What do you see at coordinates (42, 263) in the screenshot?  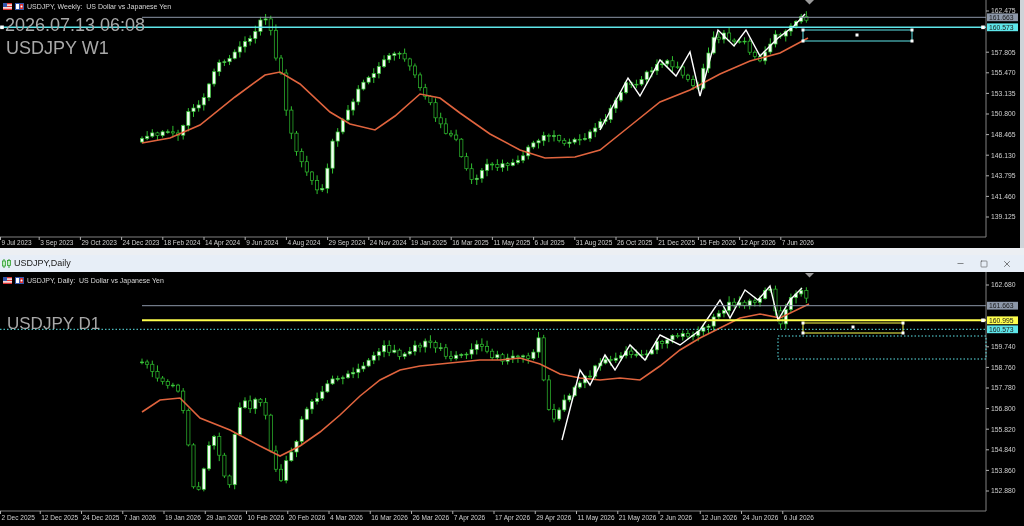 I see `window-title: USDJPY,Daily` at bounding box center [42, 263].